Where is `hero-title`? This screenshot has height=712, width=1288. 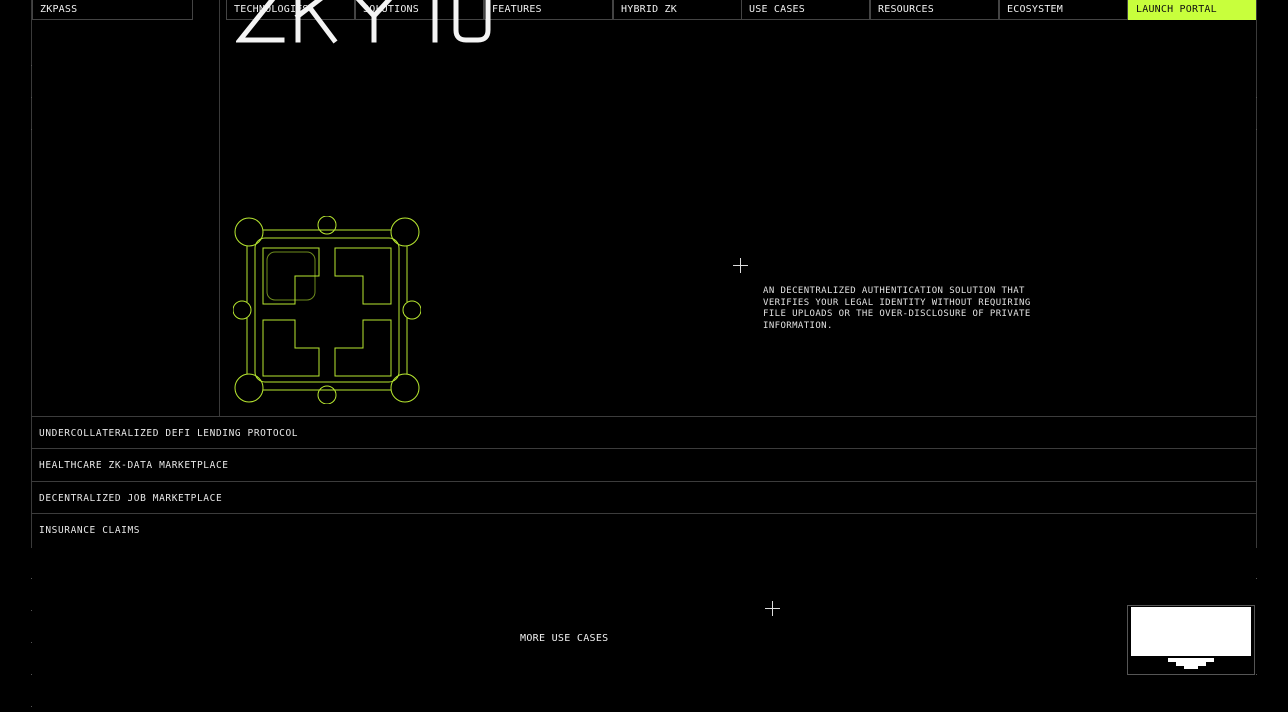
hero-title is located at coordinates (366, 22).